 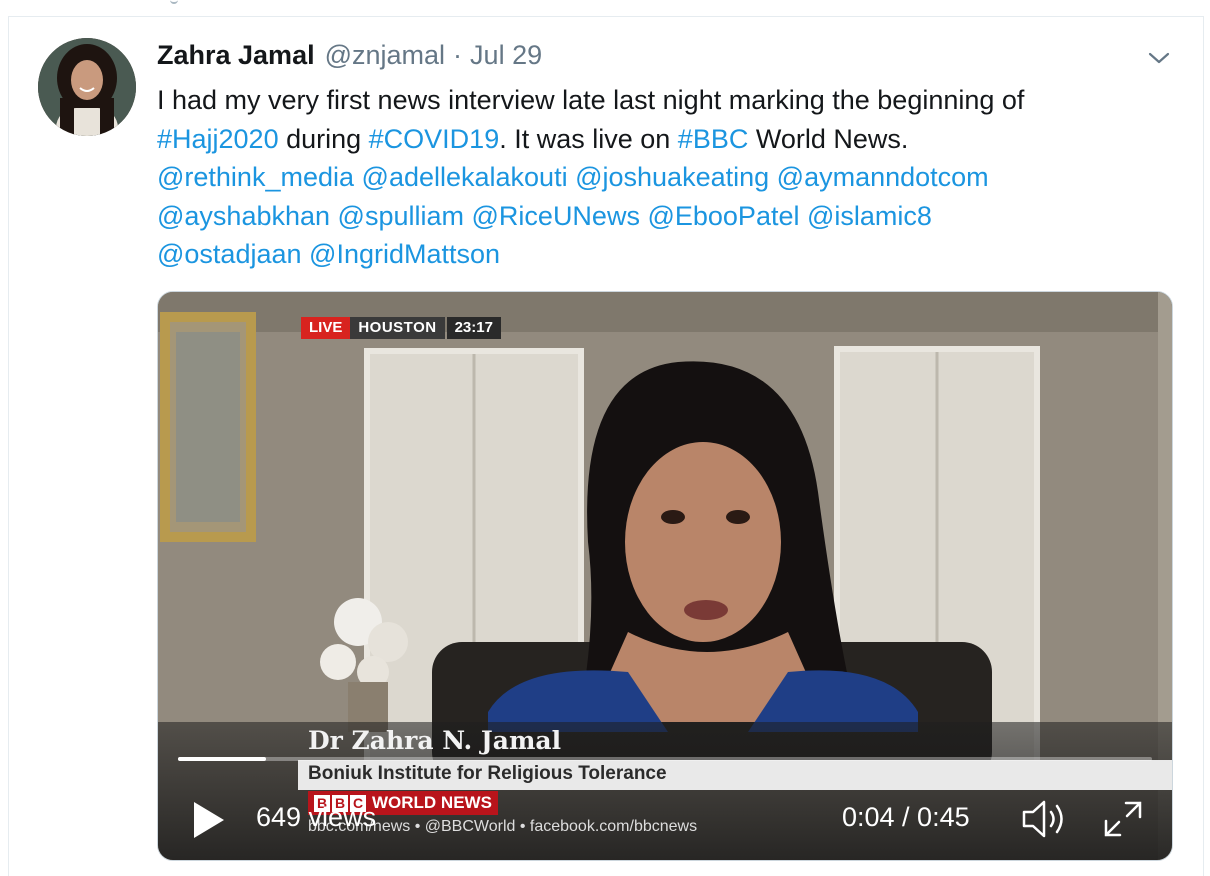 I want to click on channel-name: WORLD NEWS, so click(x=432, y=802).